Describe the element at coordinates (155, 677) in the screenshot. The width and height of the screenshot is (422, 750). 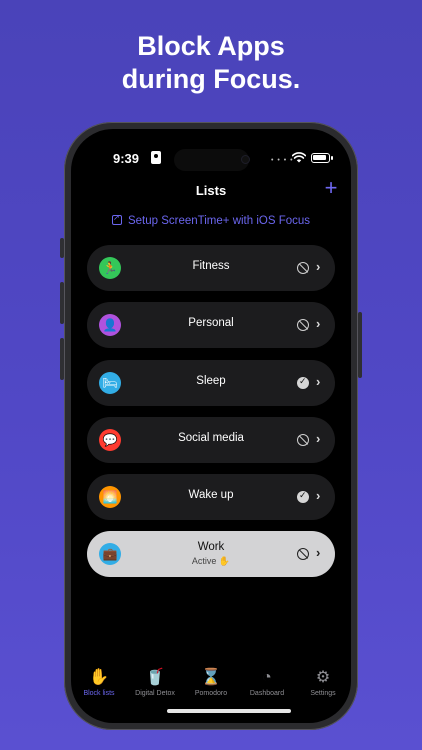
I see `cup-icon: 🥤` at that location.